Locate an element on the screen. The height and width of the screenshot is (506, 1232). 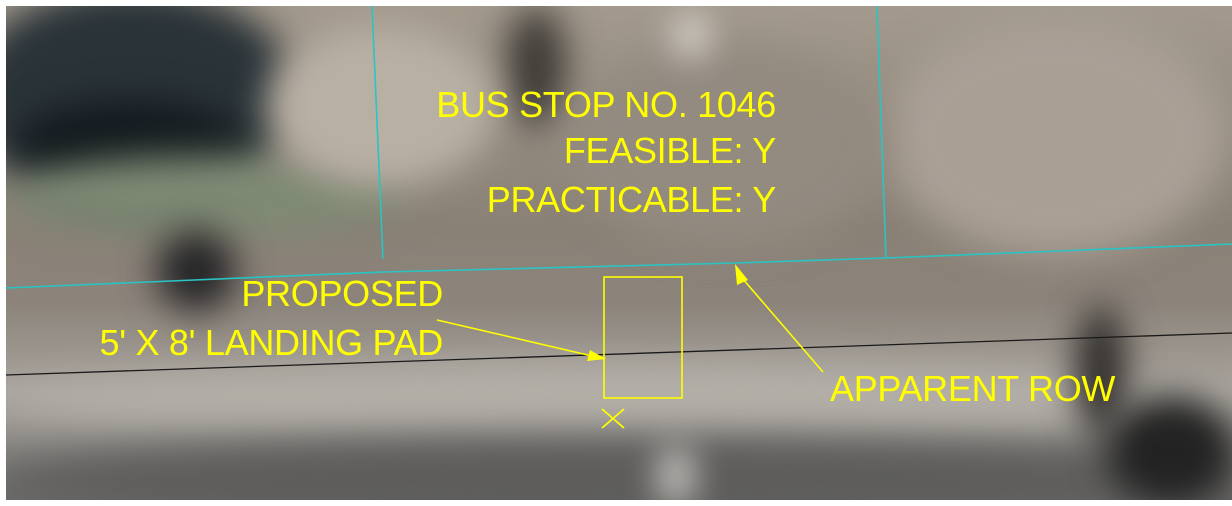
feasible-label: FEASIBLE: Y is located at coordinates (669, 150).